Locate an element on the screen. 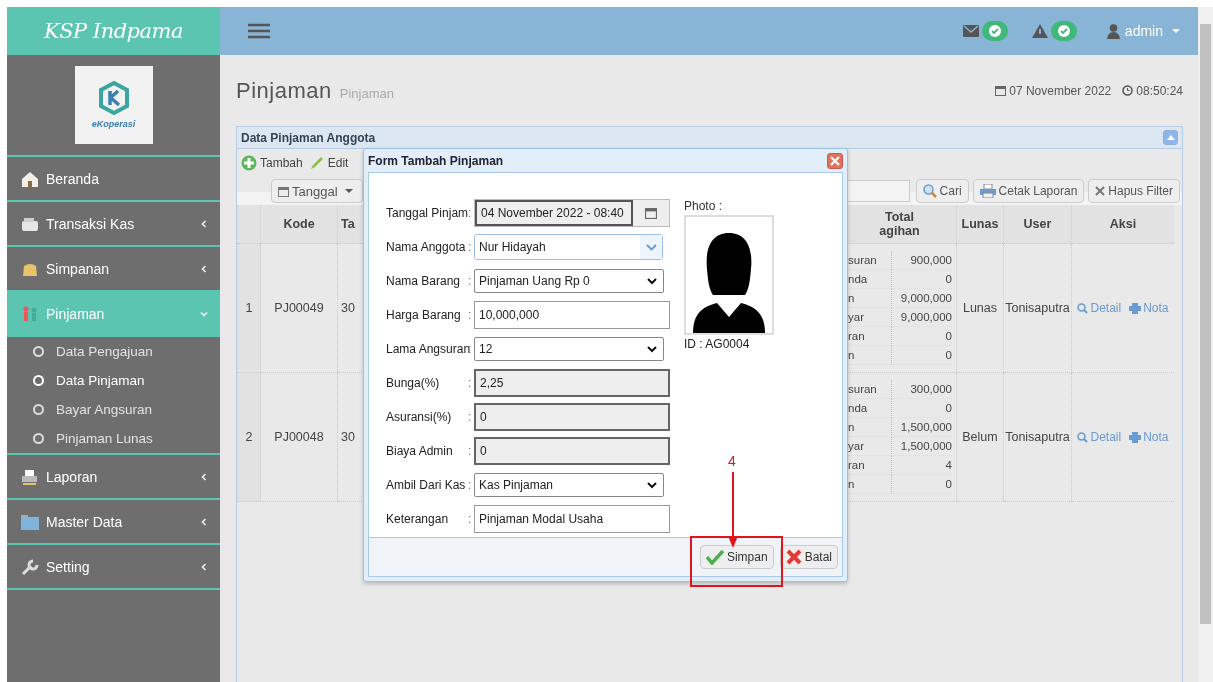  member-id: ID : AG0004 is located at coordinates (717, 344).